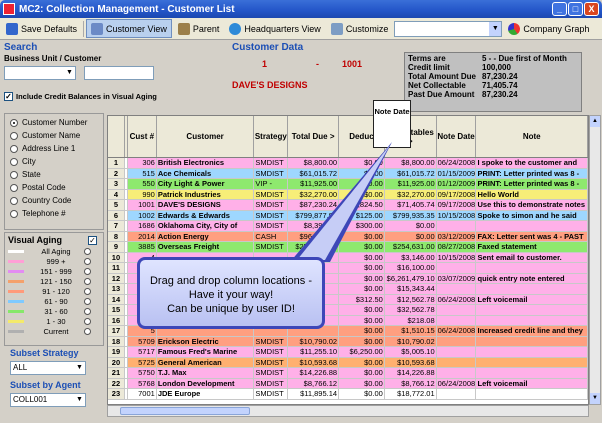 The width and height of the screenshot is (602, 423). Describe the element at coordinates (205, 247) in the screenshot. I see `cell-name: Overseas Freight` at that location.